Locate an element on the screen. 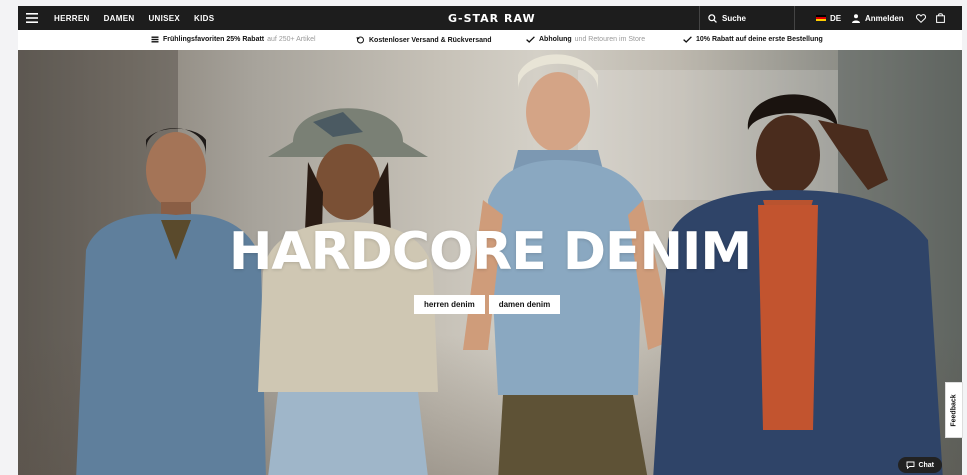 This screenshot has height=475, width=967. chat-bubble-icon is located at coordinates (910, 465).